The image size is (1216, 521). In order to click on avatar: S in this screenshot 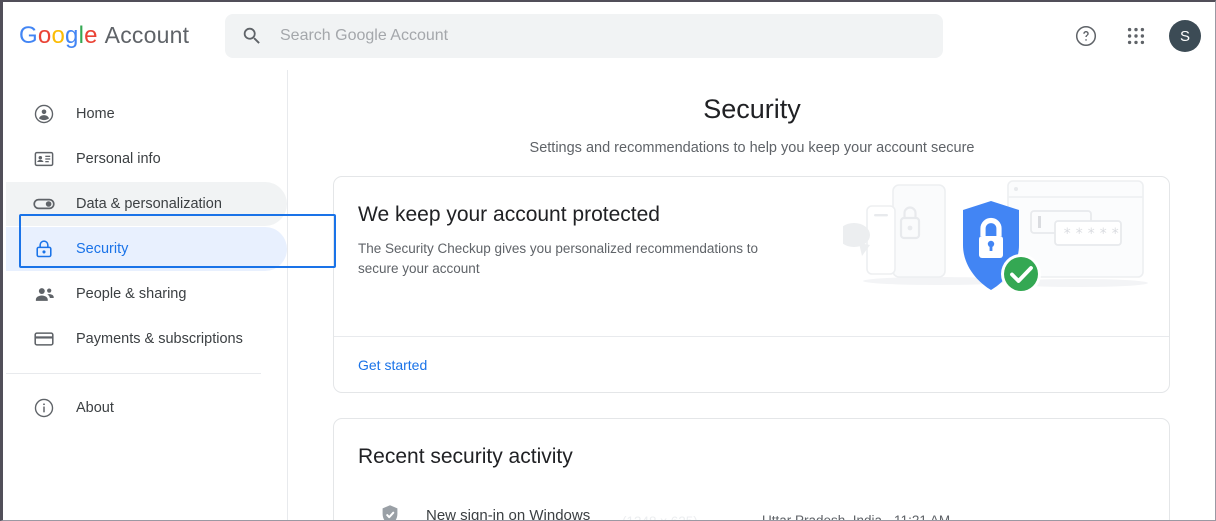, I will do `click(1185, 36)`.